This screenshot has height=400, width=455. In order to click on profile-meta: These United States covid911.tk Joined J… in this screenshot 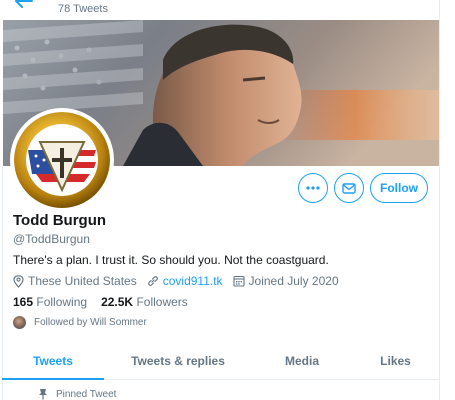, I will do `click(181, 281)`.